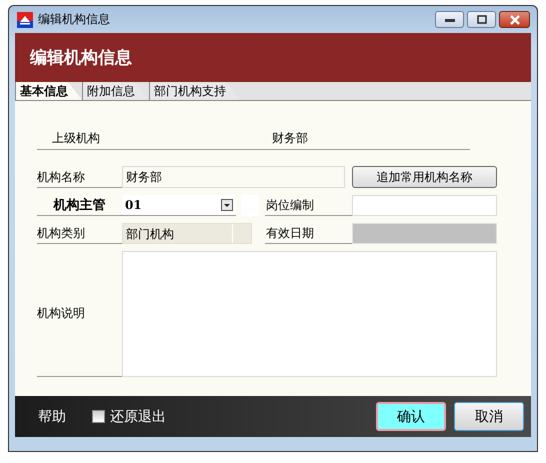  I want to click on close-icon, so click(514, 19).